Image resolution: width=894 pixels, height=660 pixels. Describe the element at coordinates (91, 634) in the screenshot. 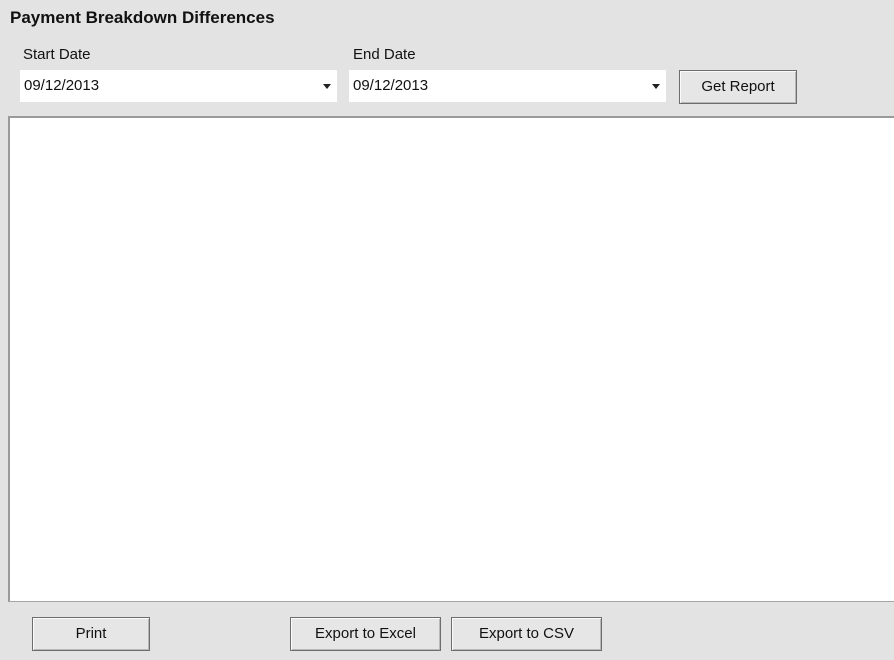

I see `print-button: Print` at that location.